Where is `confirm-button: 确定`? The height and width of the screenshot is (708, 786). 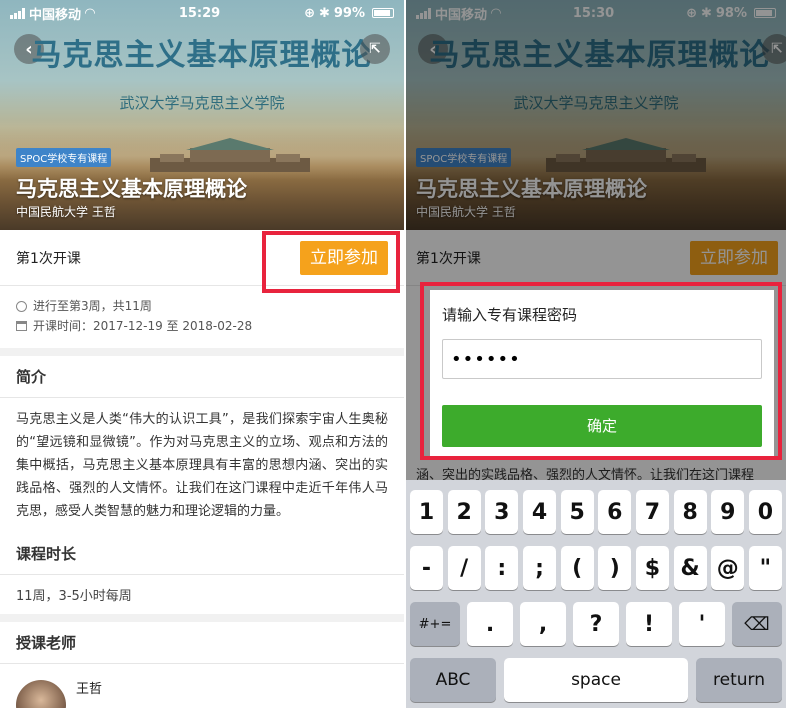
confirm-button: 确定 is located at coordinates (602, 426).